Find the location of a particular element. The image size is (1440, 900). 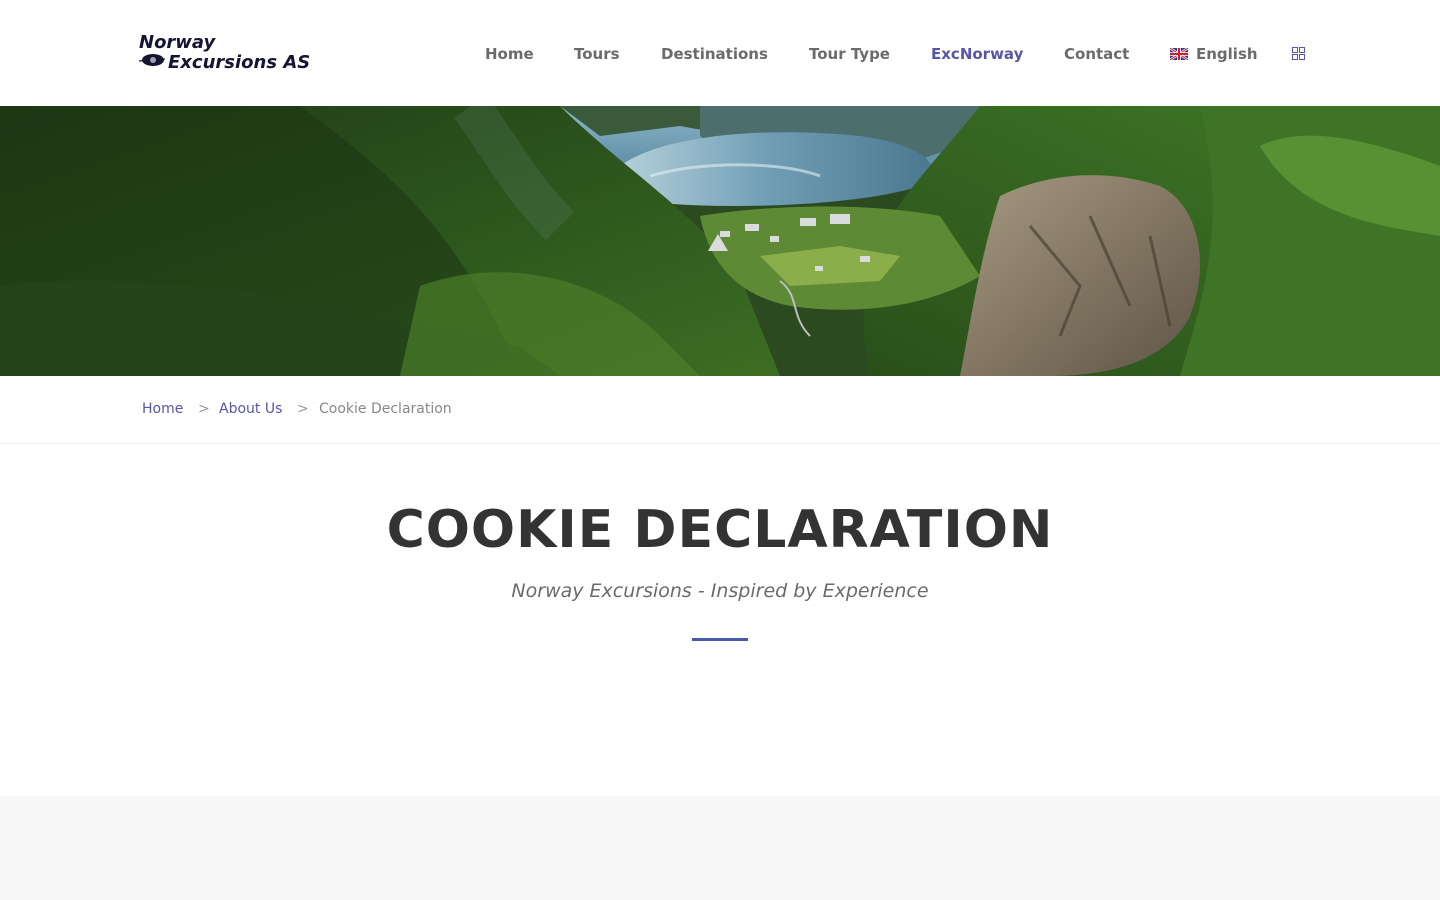

nav-item-tours: Tours is located at coordinates (597, 54).